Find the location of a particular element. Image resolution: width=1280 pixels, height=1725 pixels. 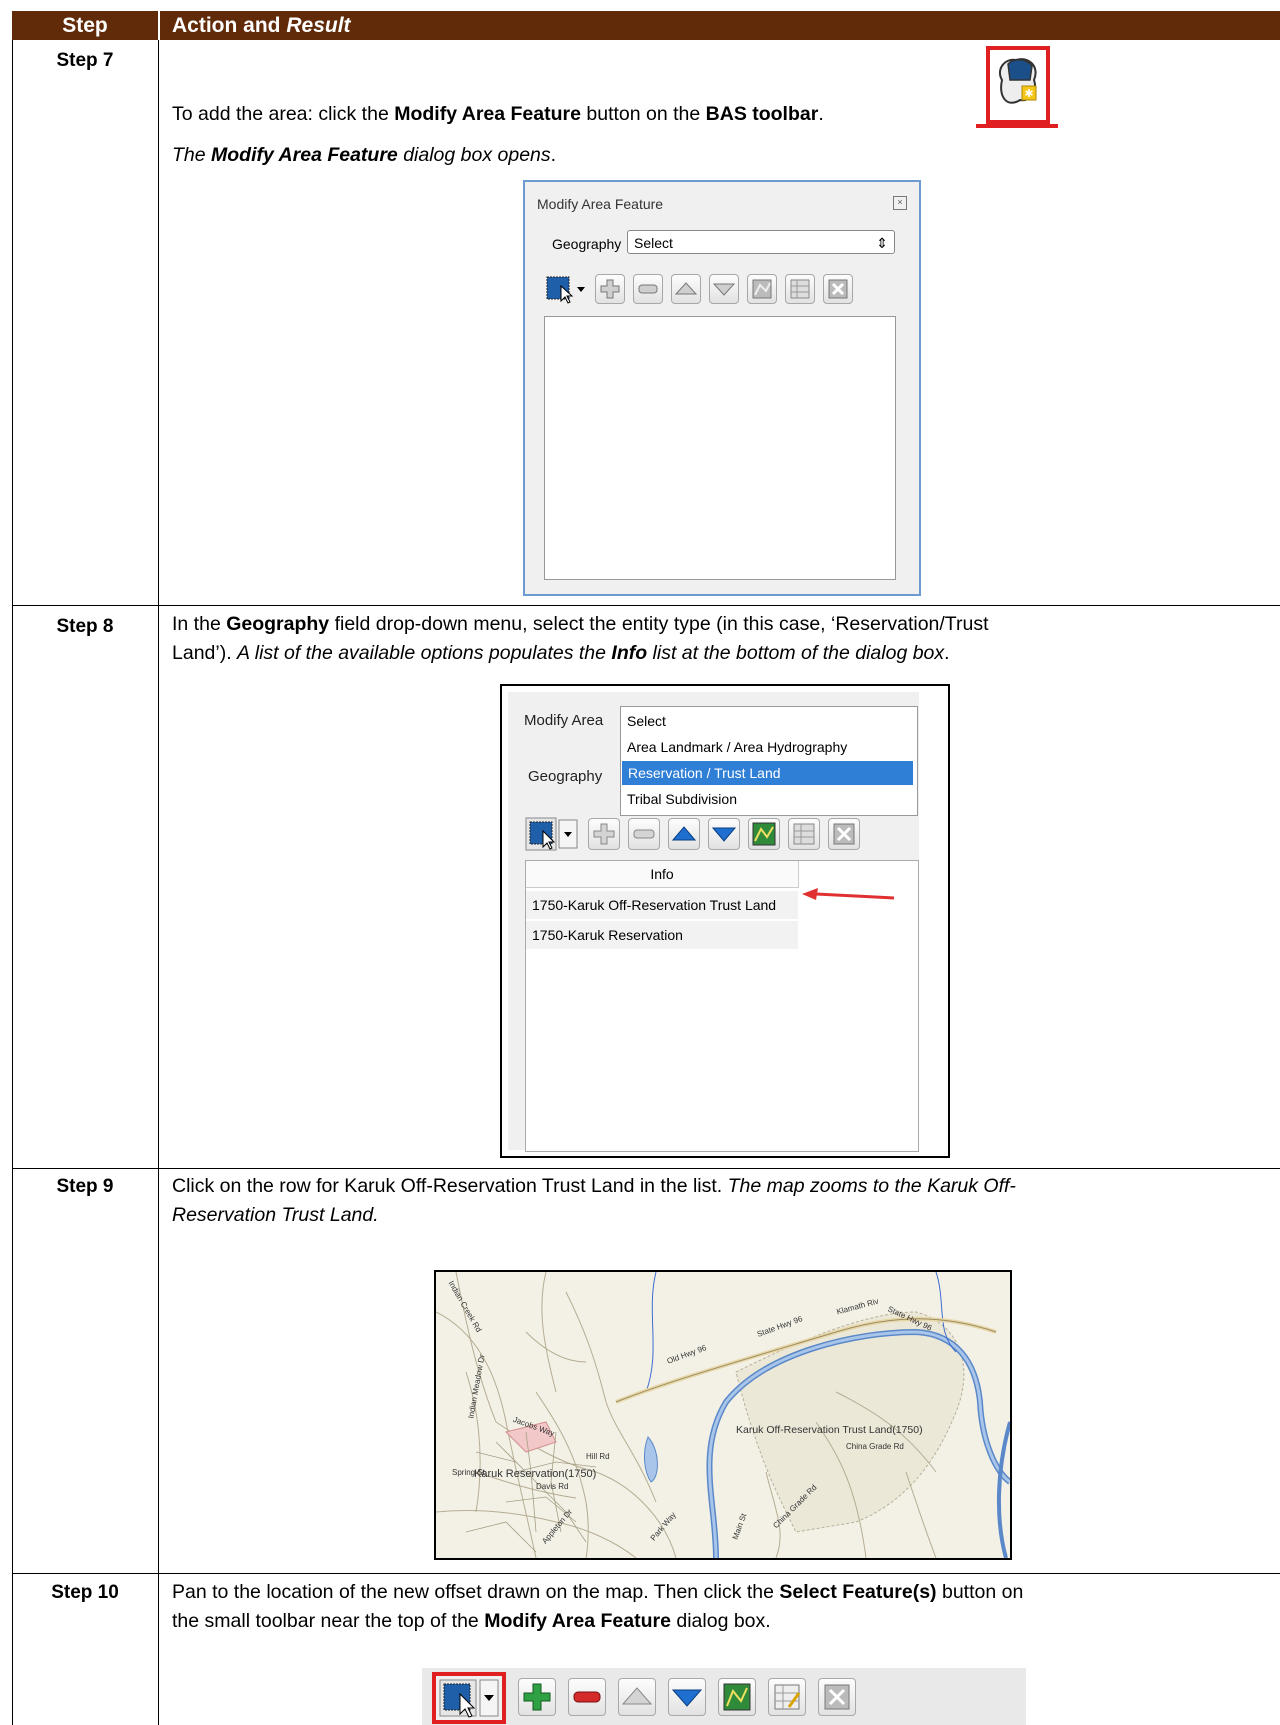

dialog-toolbar is located at coordinates (721, 834).